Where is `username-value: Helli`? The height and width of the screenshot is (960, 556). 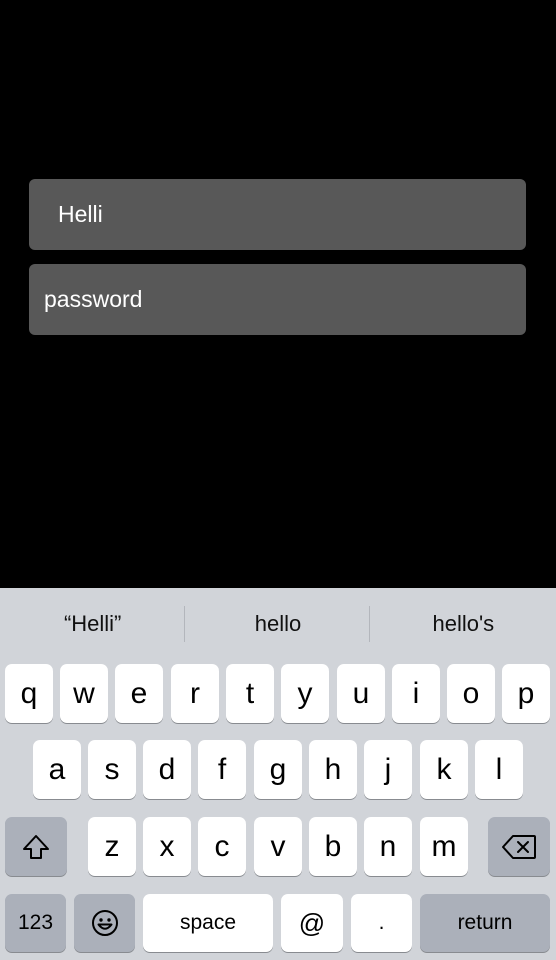 username-value: Helli is located at coordinates (80, 214).